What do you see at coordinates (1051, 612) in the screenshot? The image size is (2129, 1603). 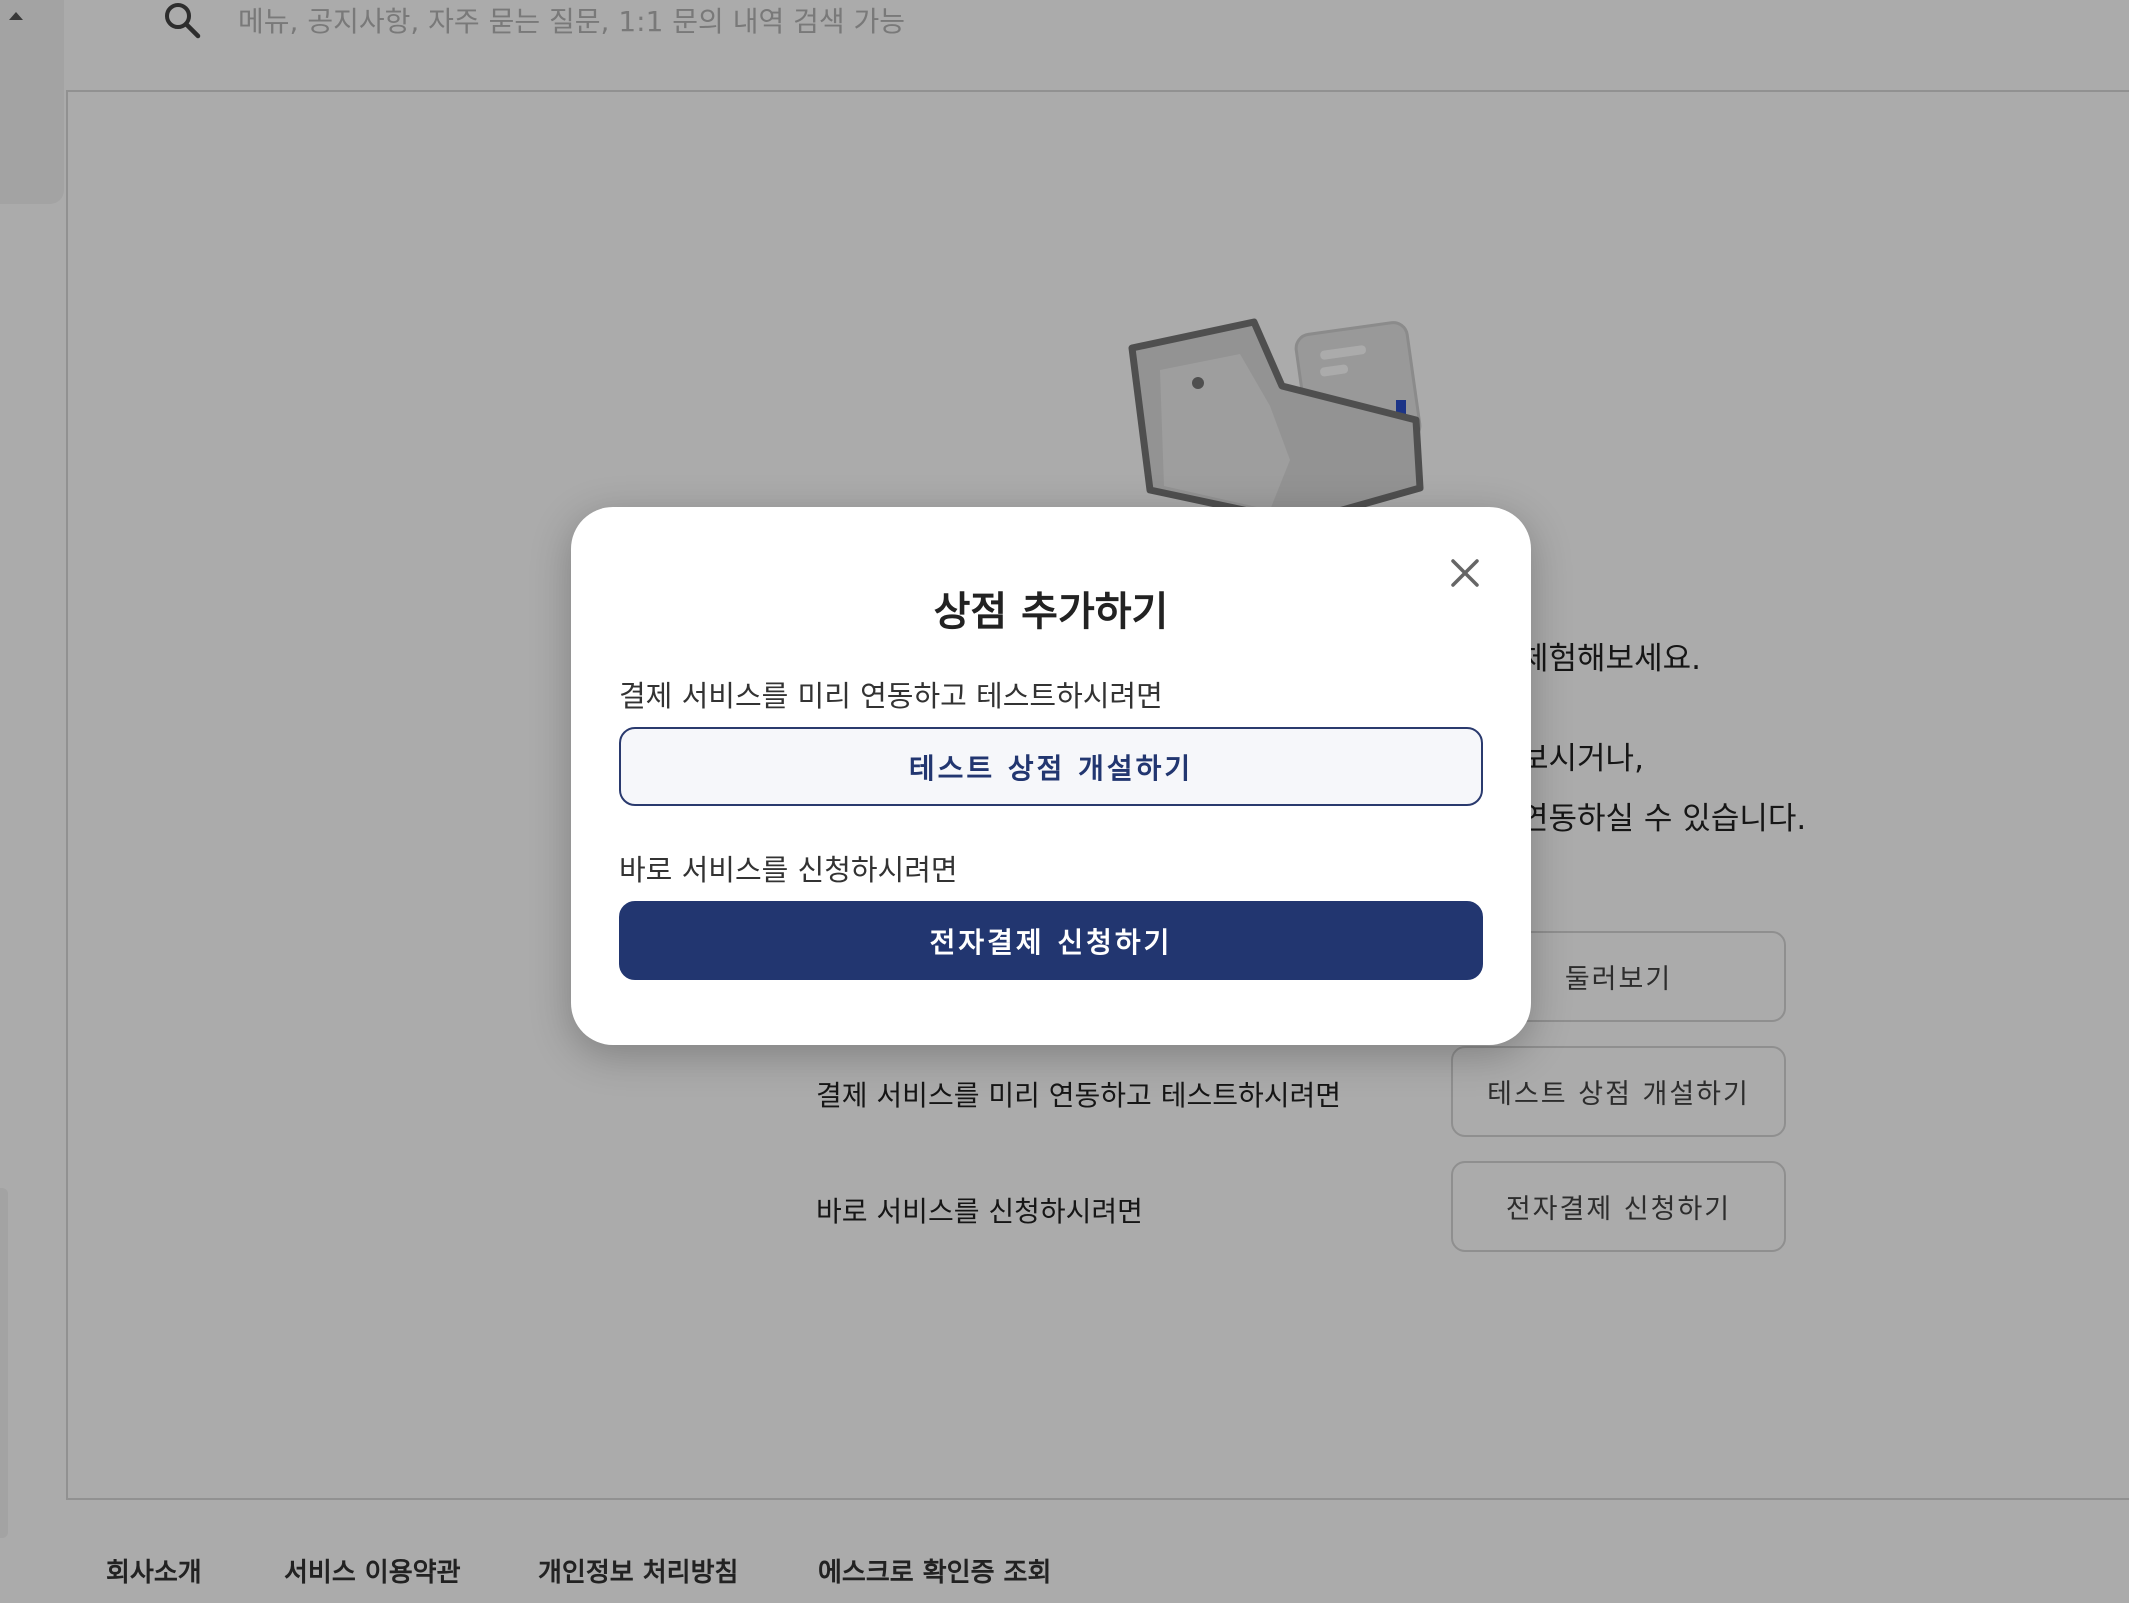 I see `modal-title: 상점 추가하기` at bounding box center [1051, 612].